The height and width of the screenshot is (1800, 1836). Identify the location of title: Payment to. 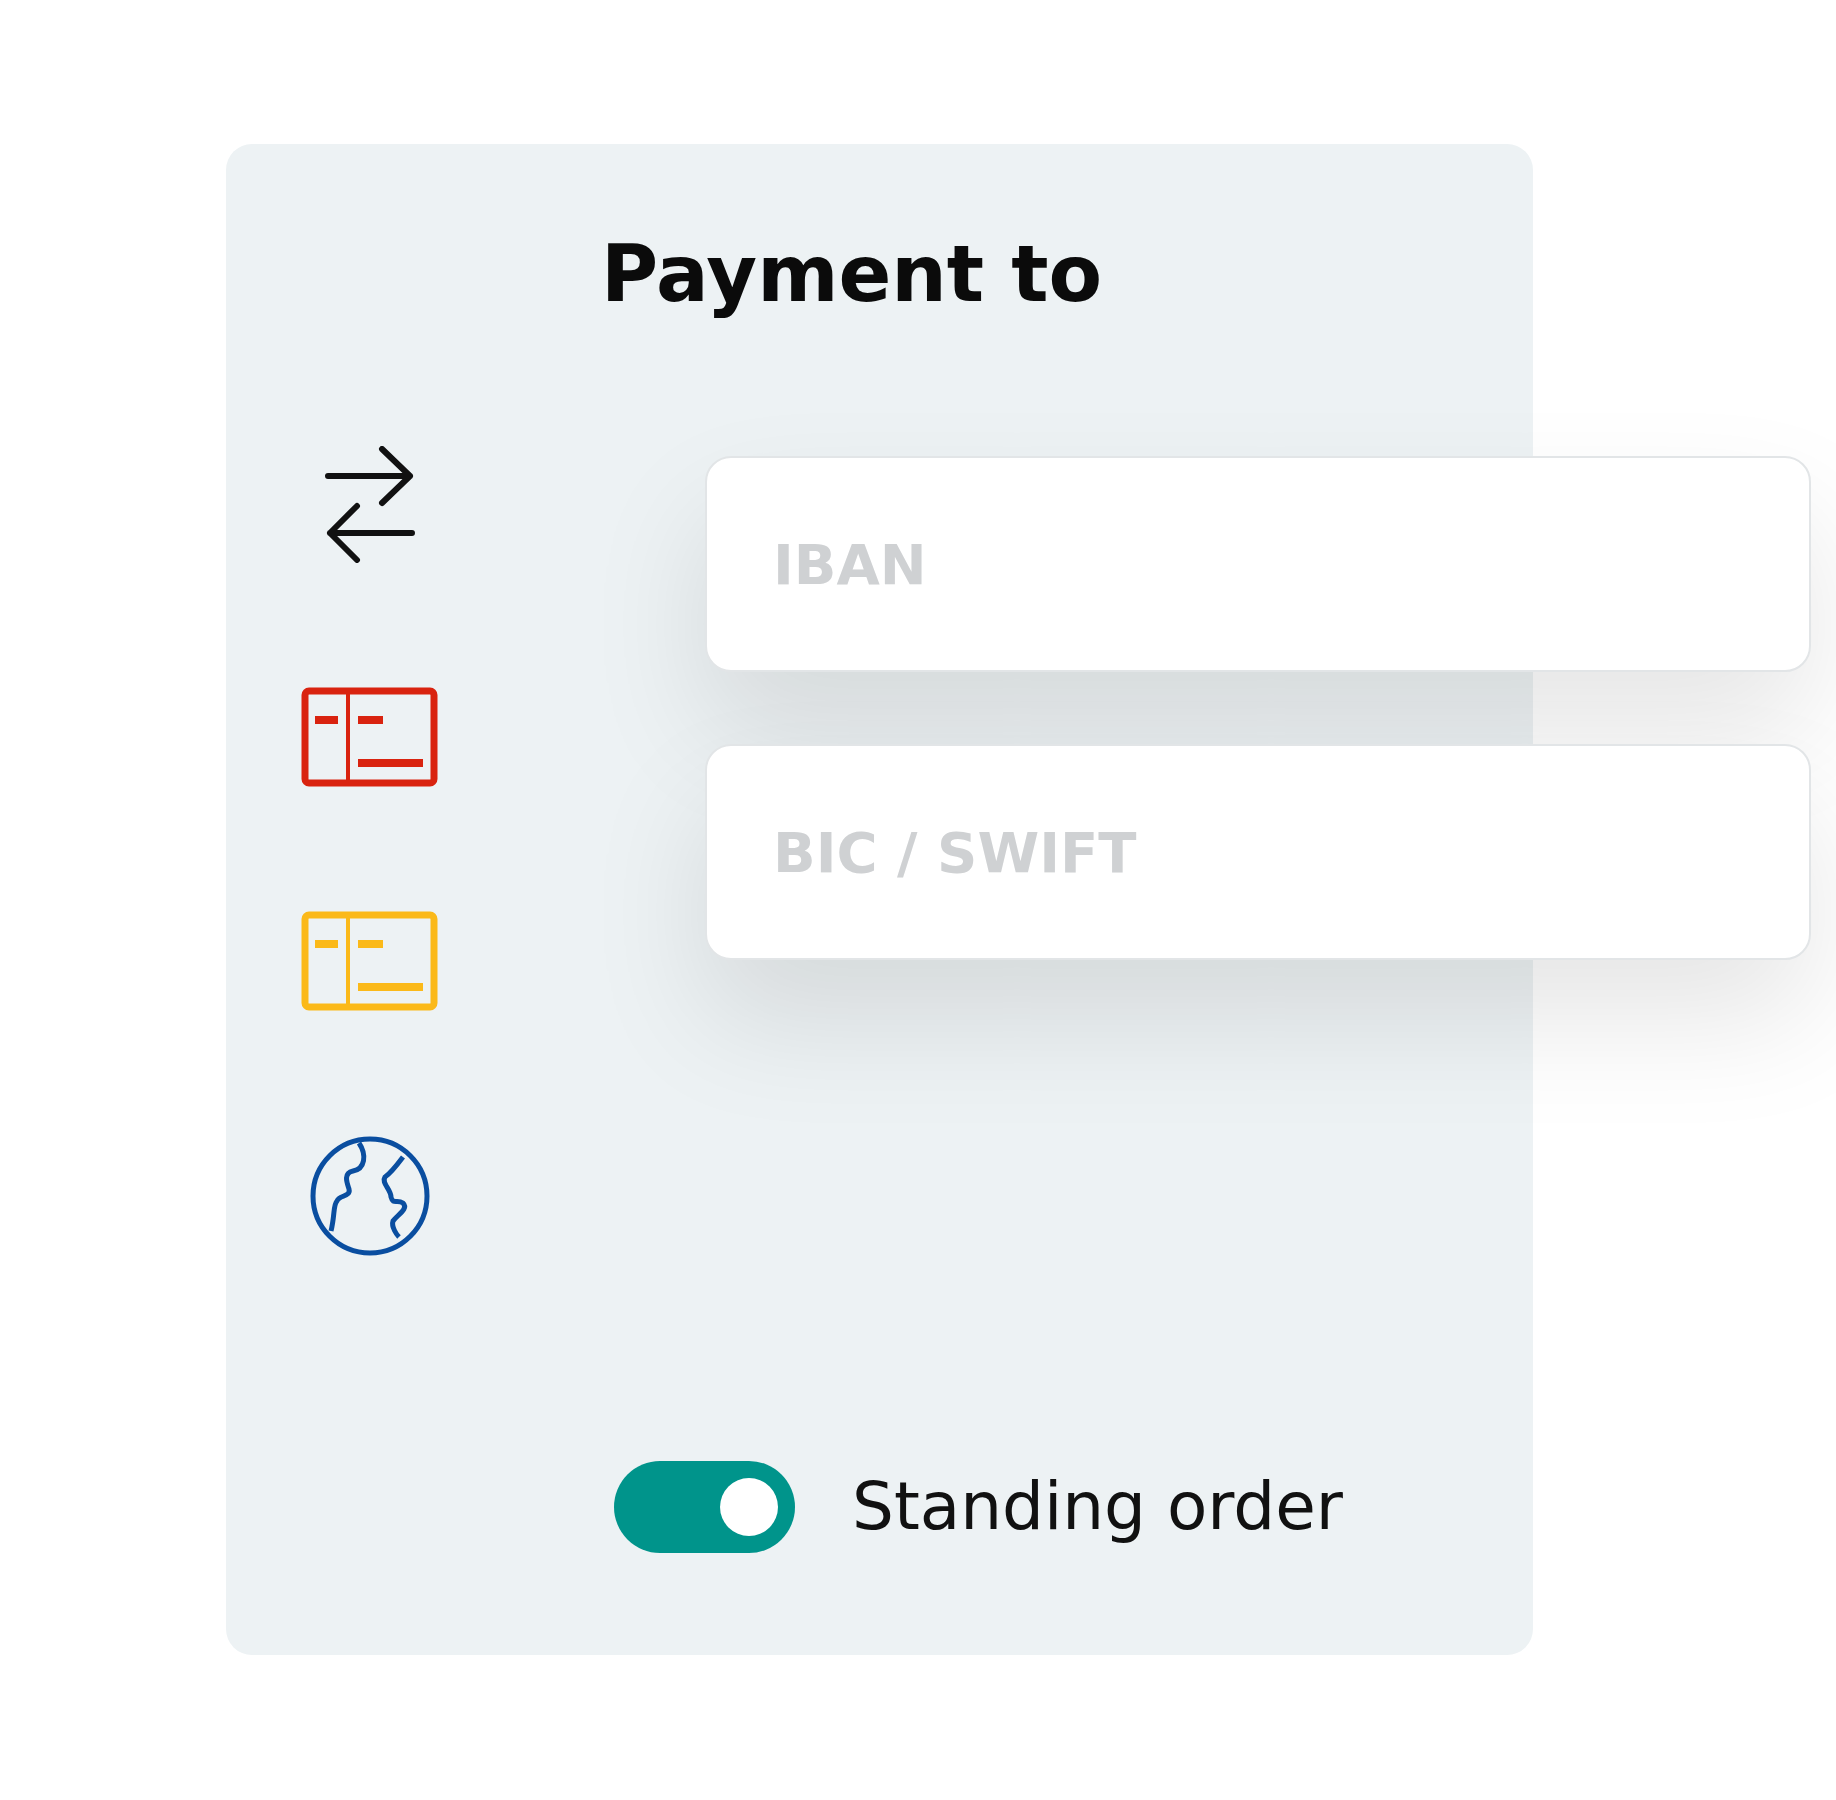
(852, 274).